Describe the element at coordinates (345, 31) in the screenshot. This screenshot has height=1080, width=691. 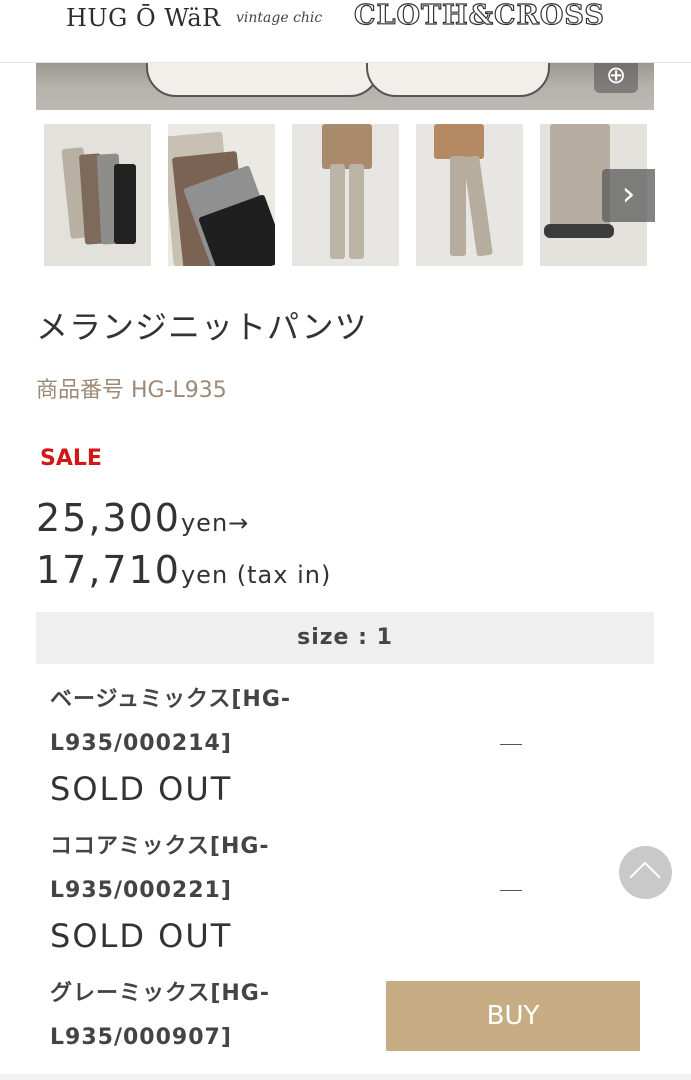
I see `site-header: HUG Ō WäR vintage chic CLOTH&CROSS` at that location.